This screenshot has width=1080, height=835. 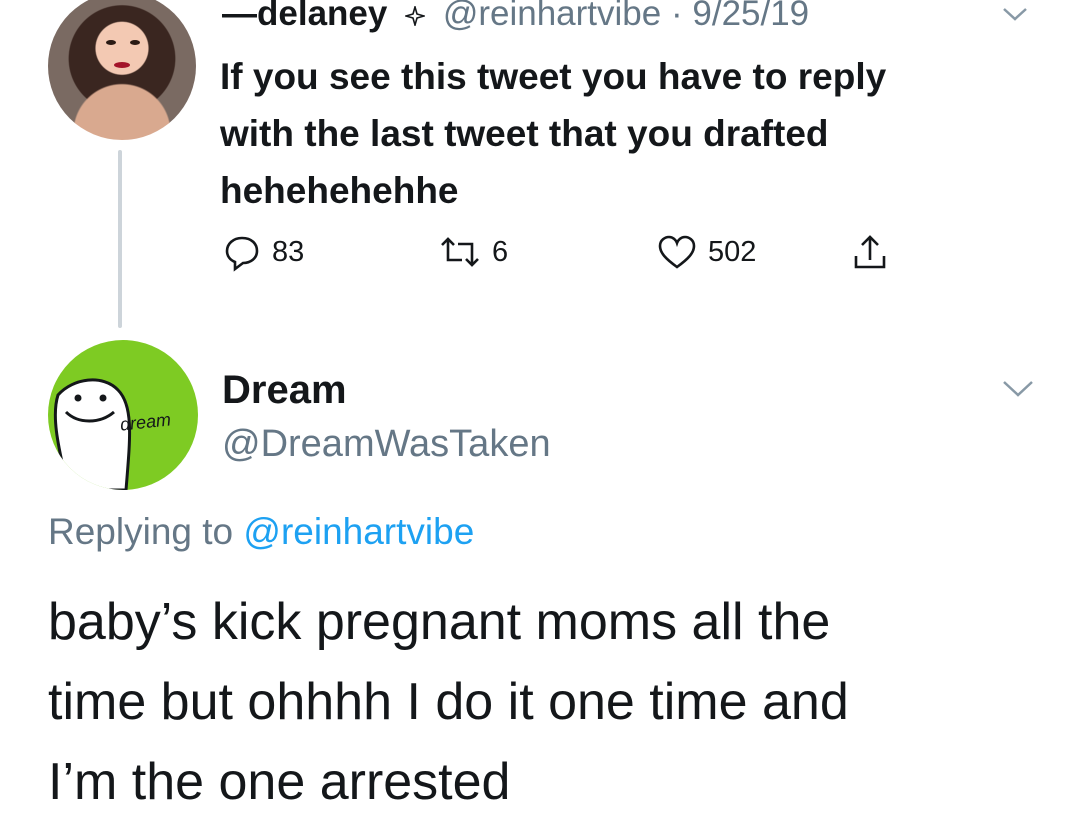 What do you see at coordinates (870, 252) in the screenshot?
I see `share-icon` at bounding box center [870, 252].